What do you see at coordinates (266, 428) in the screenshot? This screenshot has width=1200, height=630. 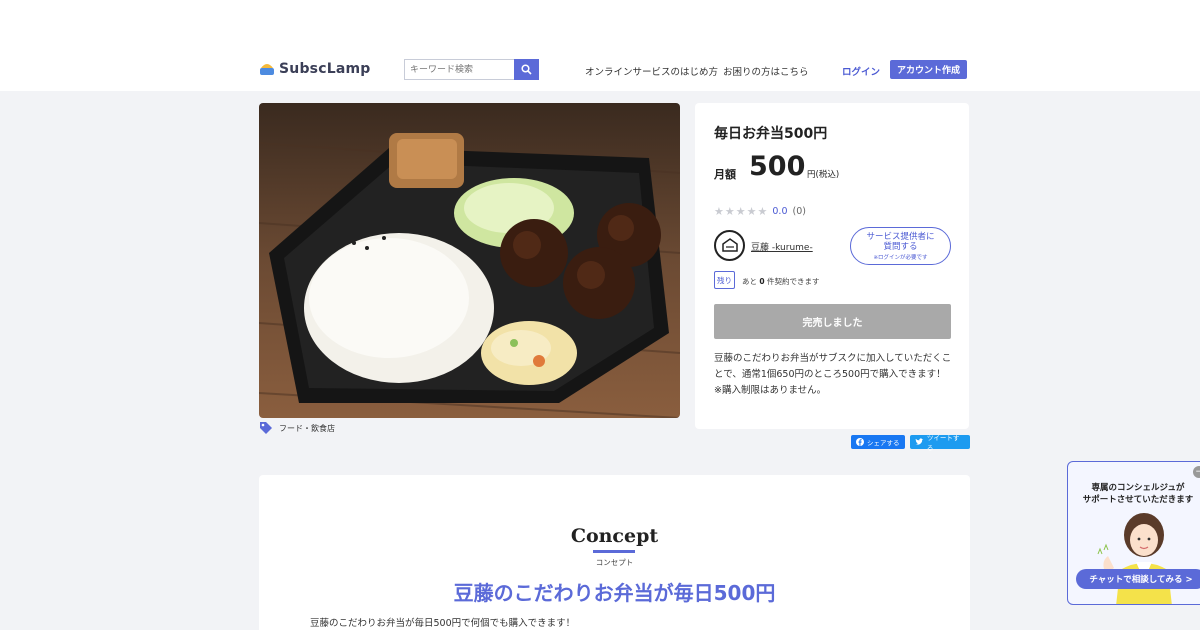 I see `tag-icon` at bounding box center [266, 428].